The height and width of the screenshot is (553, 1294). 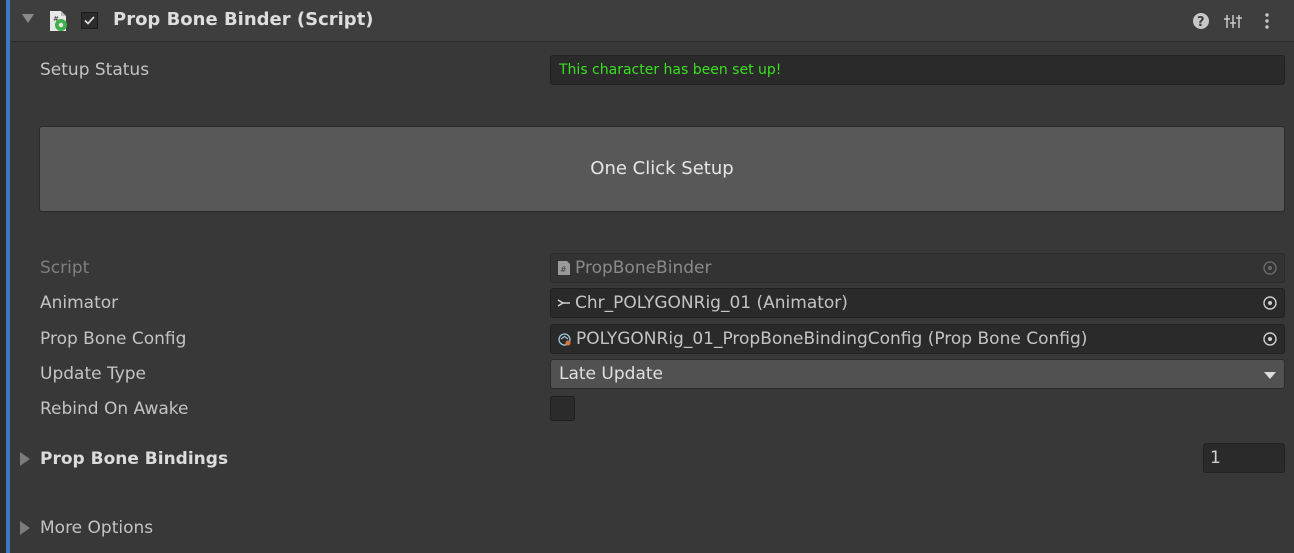 What do you see at coordinates (134, 459) in the screenshot?
I see `prop-bone-bindings-label: Prop Bone Bindings` at bounding box center [134, 459].